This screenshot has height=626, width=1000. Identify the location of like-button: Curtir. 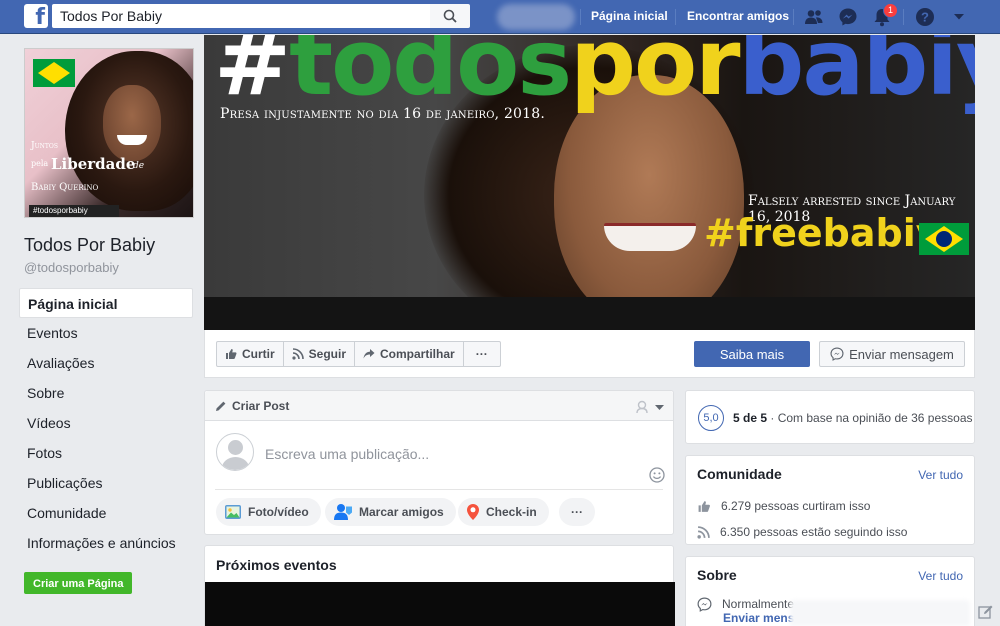
(250, 354).